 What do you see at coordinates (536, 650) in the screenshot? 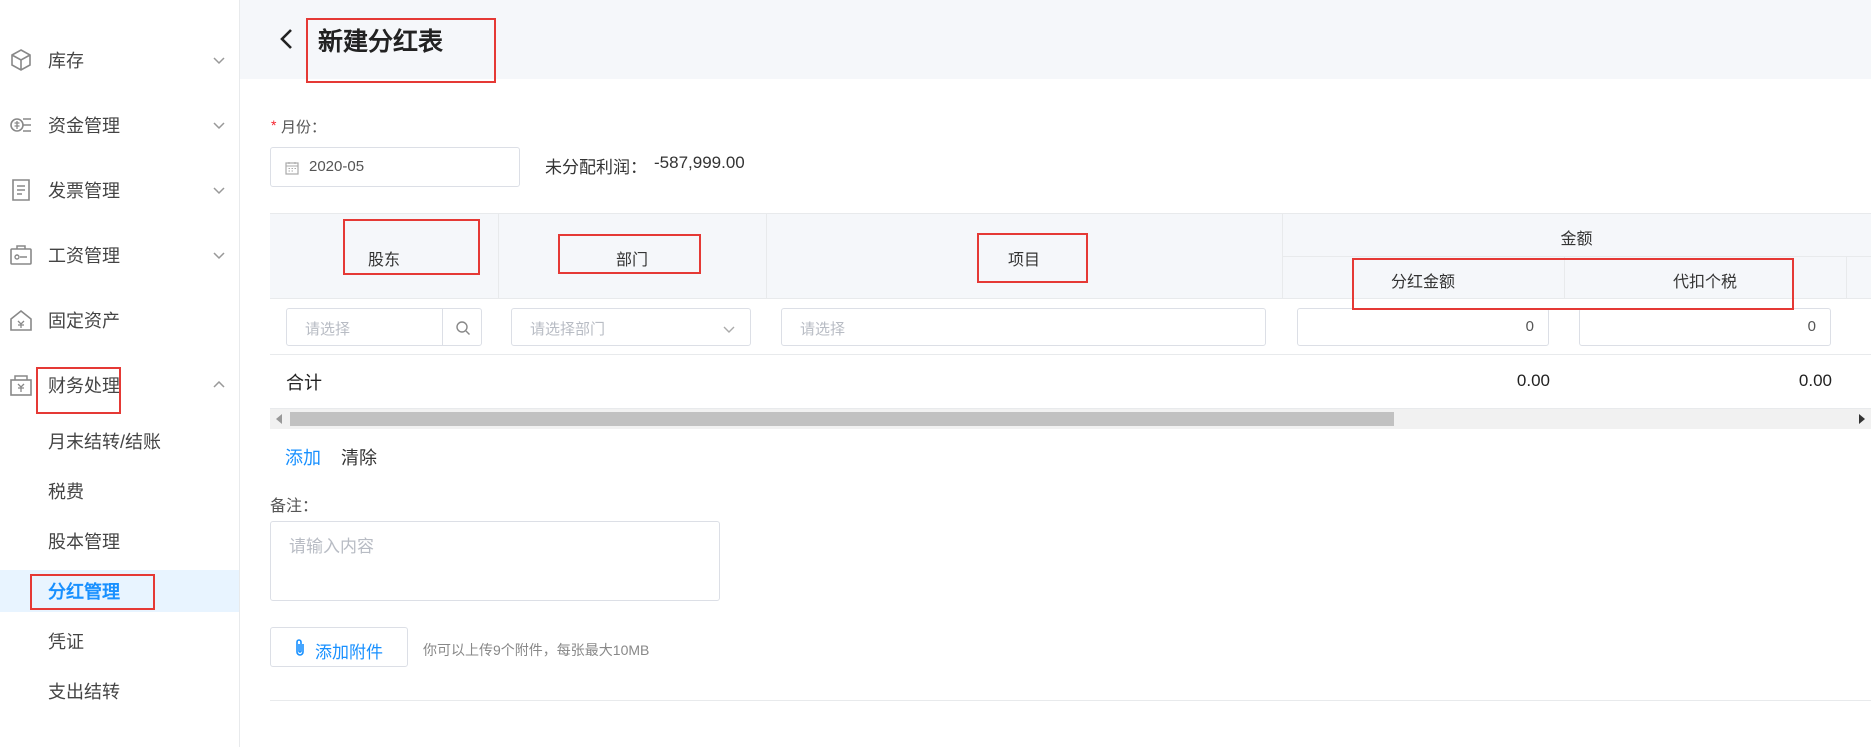
I see `attachment-hint: 你可以上传9个附件，每张最大10MB` at bounding box center [536, 650].